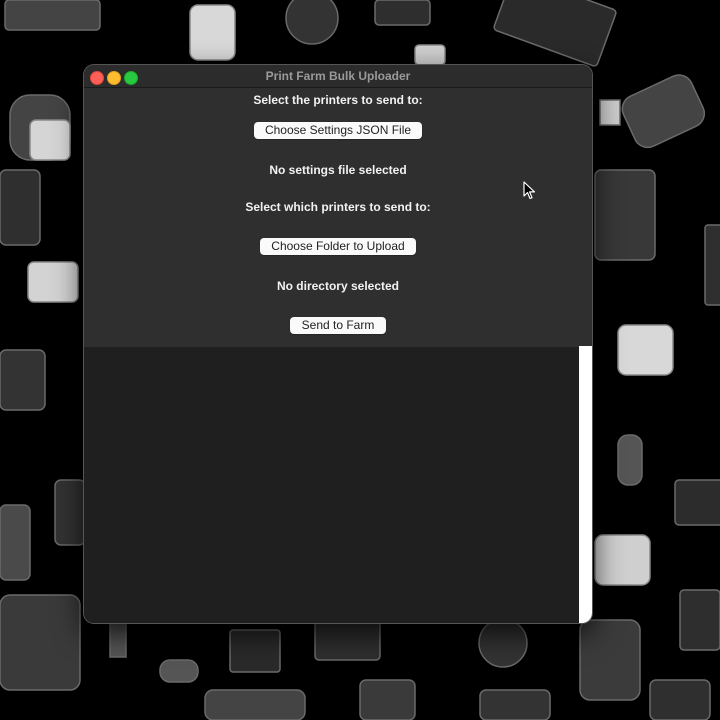 The width and height of the screenshot is (720, 720). Describe the element at coordinates (338, 170) in the screenshot. I see `settings-file-status: No settings file selected` at that location.